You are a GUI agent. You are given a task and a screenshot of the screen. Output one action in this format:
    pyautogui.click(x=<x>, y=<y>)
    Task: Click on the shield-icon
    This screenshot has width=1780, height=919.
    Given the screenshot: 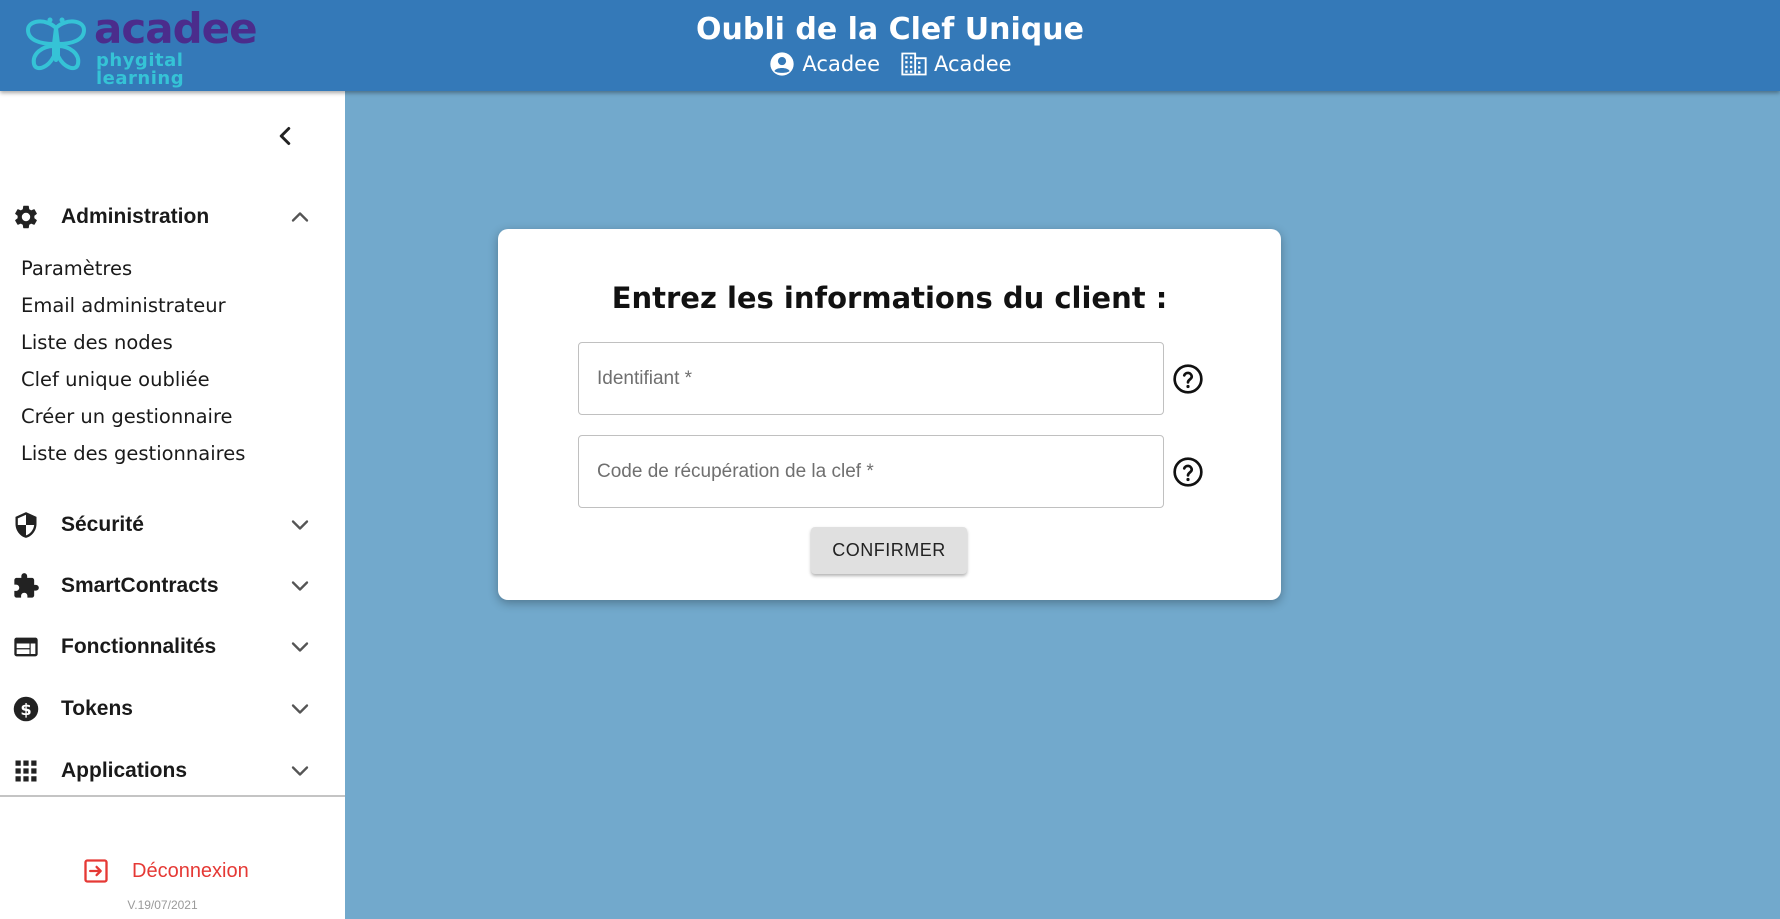 What is the action you would take?
    pyautogui.click(x=26, y=525)
    